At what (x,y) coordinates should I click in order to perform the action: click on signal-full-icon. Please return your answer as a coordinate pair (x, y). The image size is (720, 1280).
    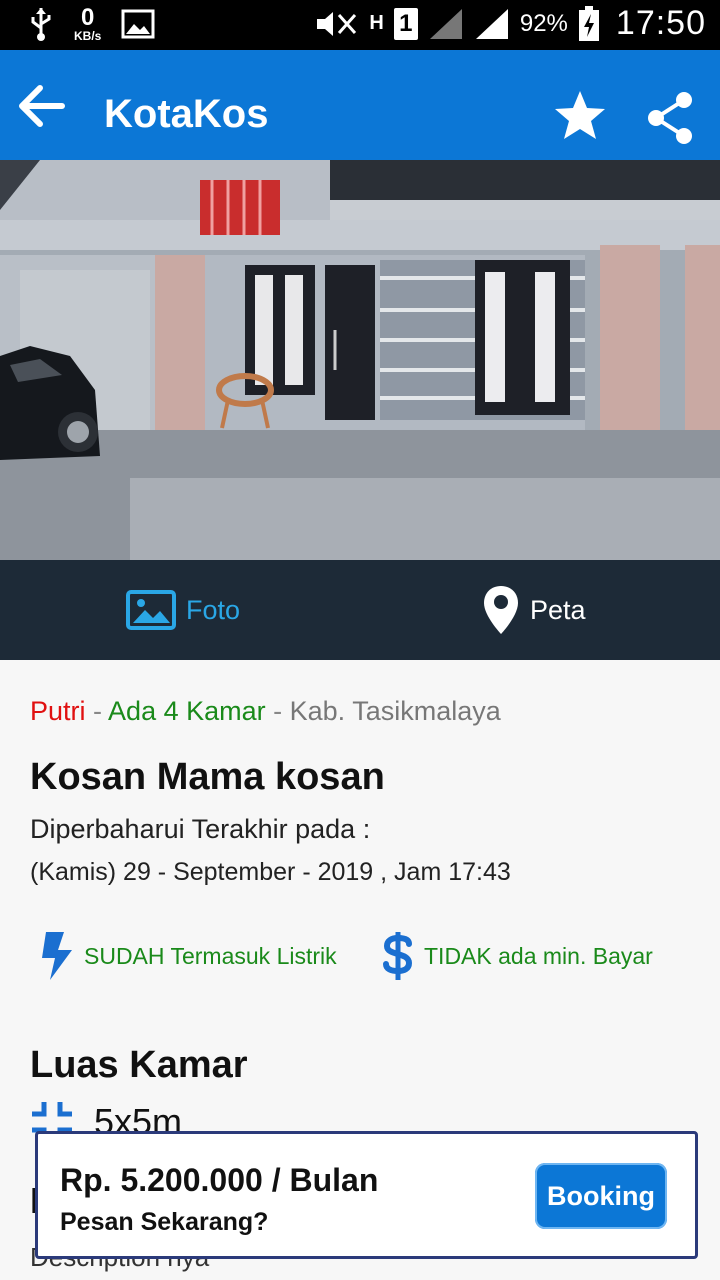
    Looking at the image, I should click on (491, 23).